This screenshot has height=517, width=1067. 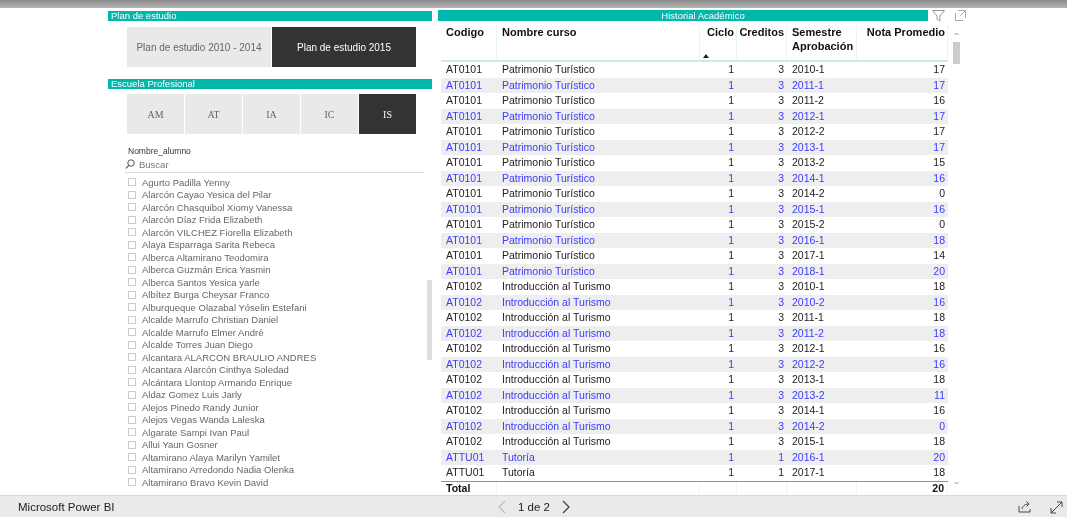 What do you see at coordinates (198, 482) in the screenshot?
I see `student-item: Altamirano Bravo Kevin David` at bounding box center [198, 482].